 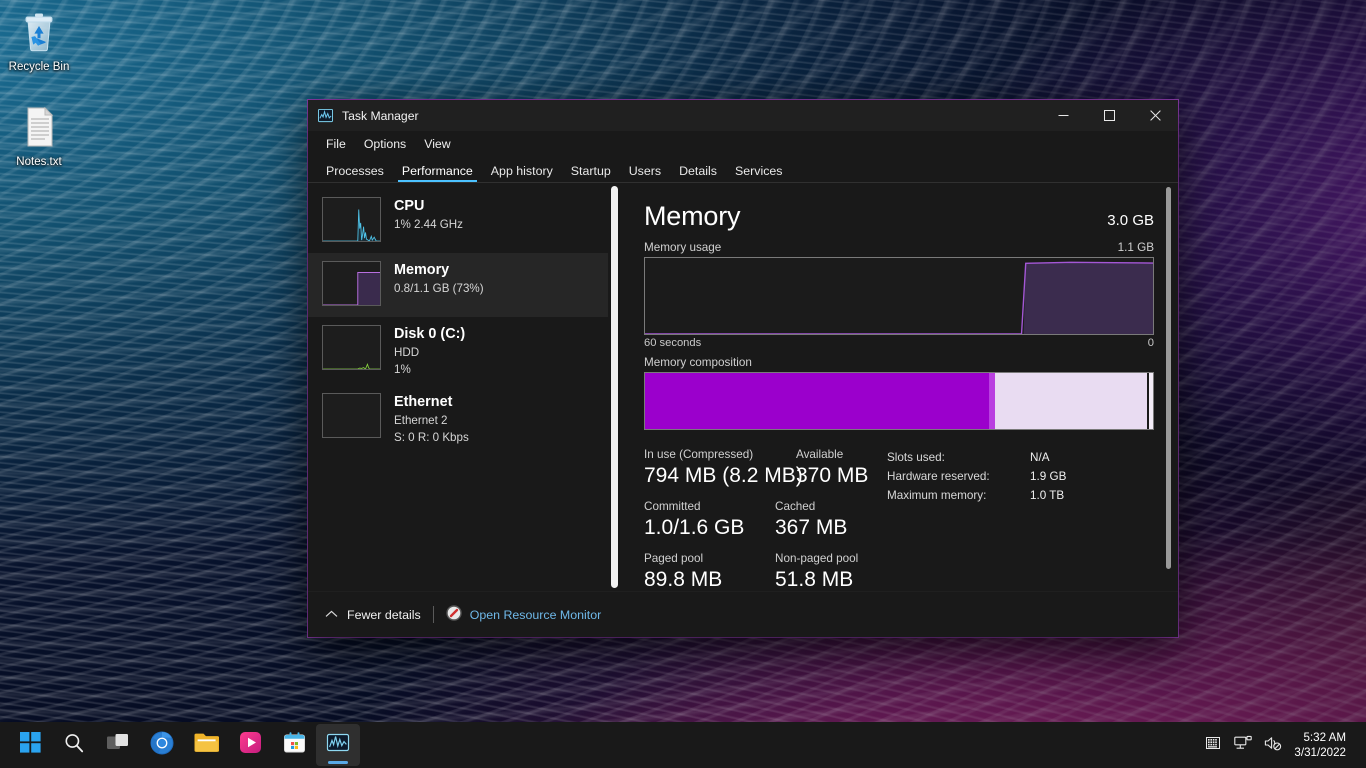 What do you see at coordinates (743, 115) in the screenshot?
I see `window-title-bar: Task Manager` at bounding box center [743, 115].